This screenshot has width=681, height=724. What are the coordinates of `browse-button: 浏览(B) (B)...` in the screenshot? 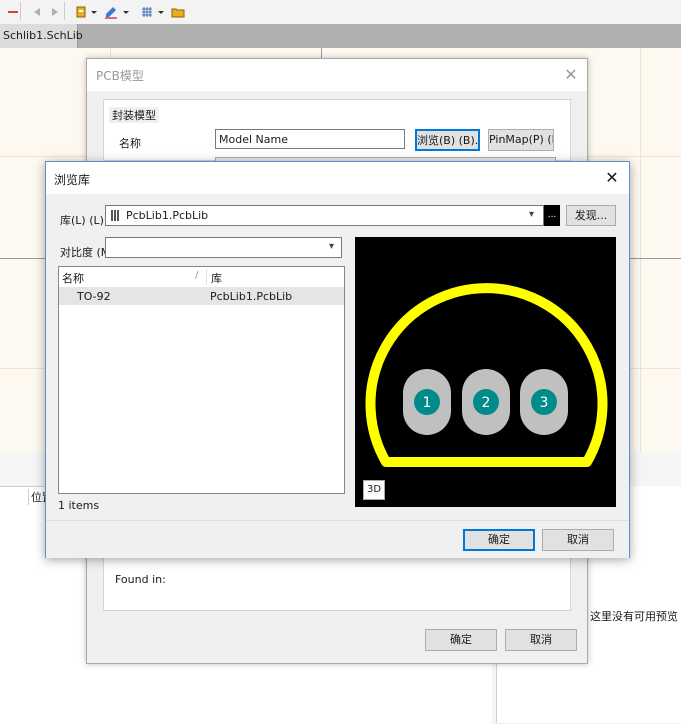 It's located at (447, 140).